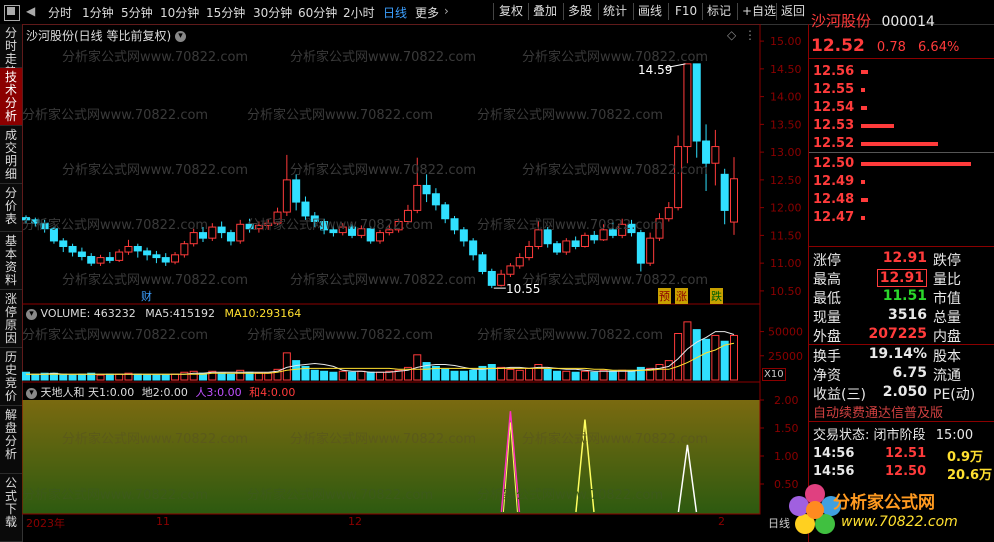 This screenshot has width=994, height=542. Describe the element at coordinates (159, 313) in the screenshot. I see `ma5-label: MA5:` at that location.